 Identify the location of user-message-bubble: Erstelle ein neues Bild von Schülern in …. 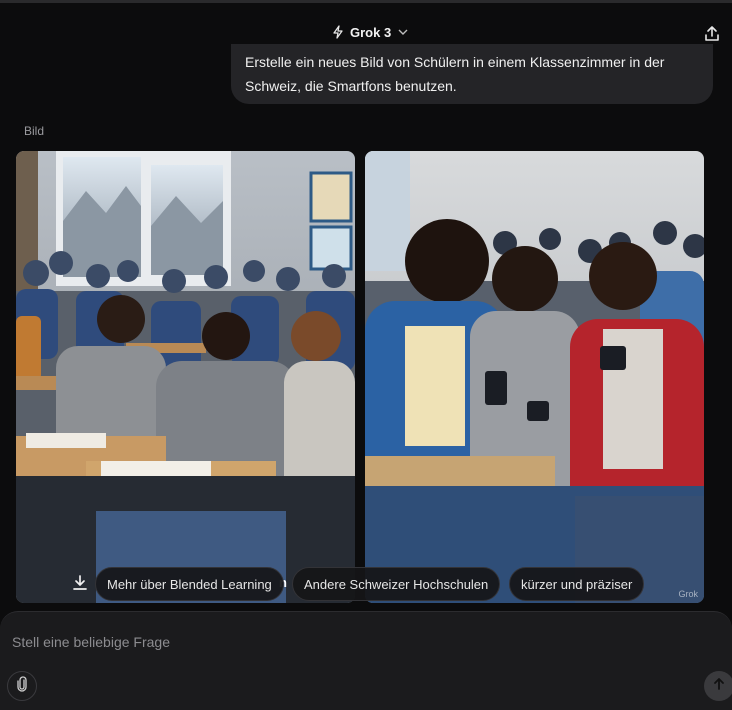
(472, 74).